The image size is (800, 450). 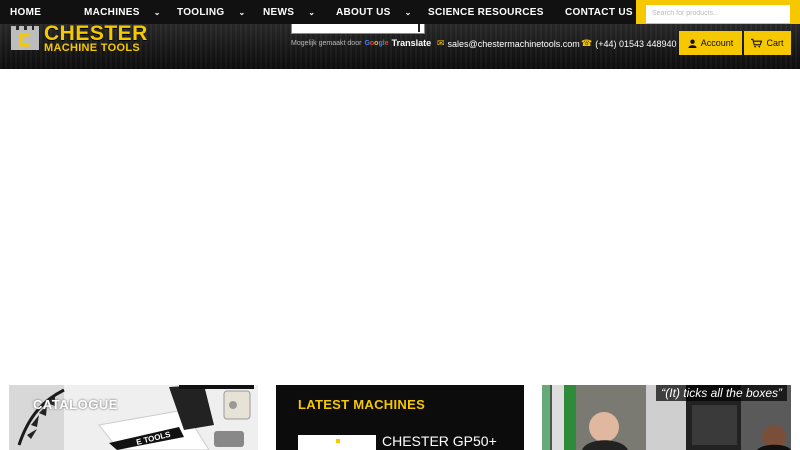 What do you see at coordinates (279, 12) in the screenshot?
I see `nav-news-label: NEWS` at bounding box center [279, 12].